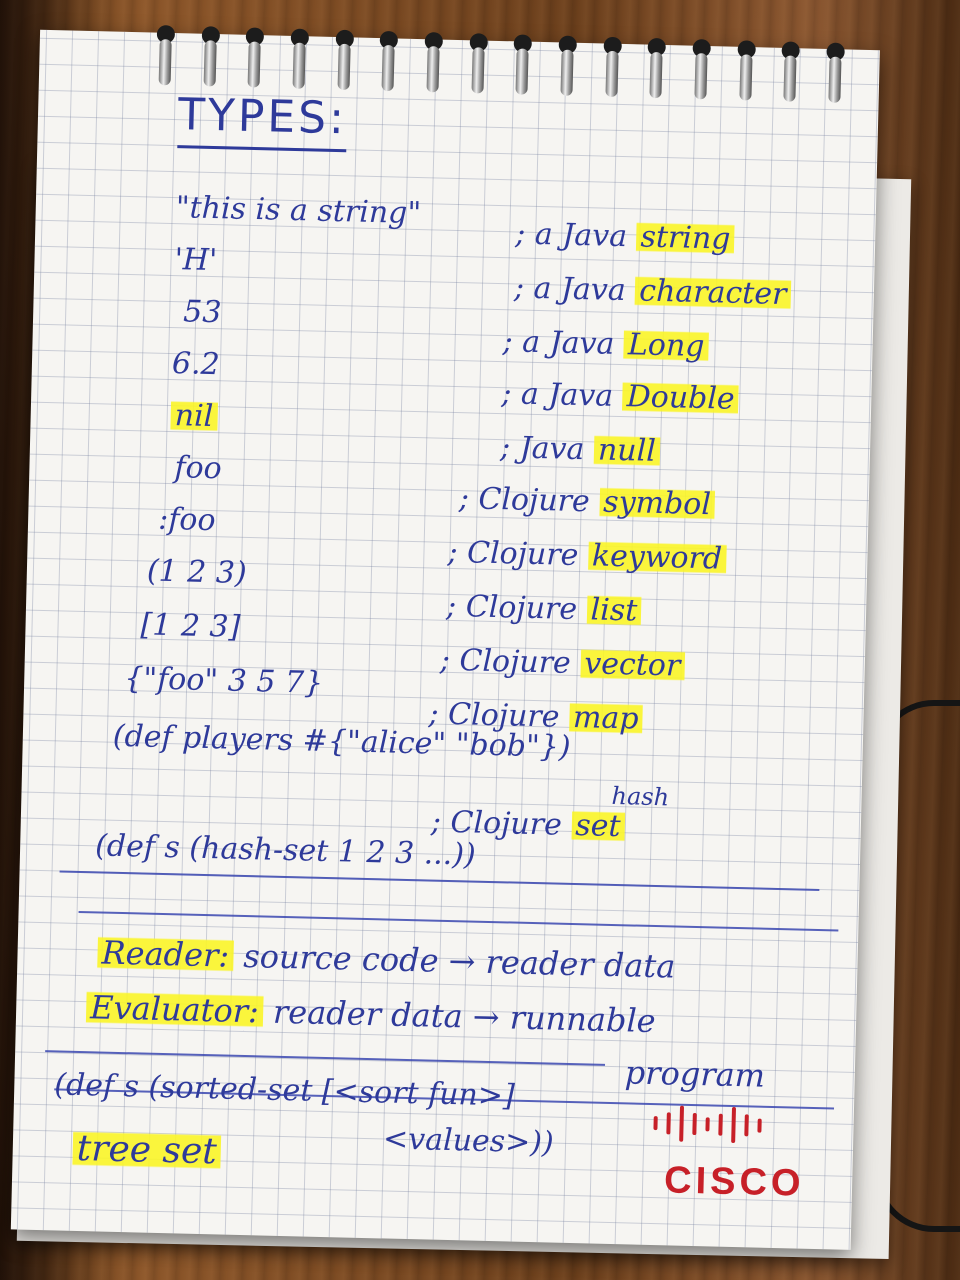 This screenshot has width=960, height=1280. I want to click on comment-vector: ; Clojure vector, so click(562, 663).